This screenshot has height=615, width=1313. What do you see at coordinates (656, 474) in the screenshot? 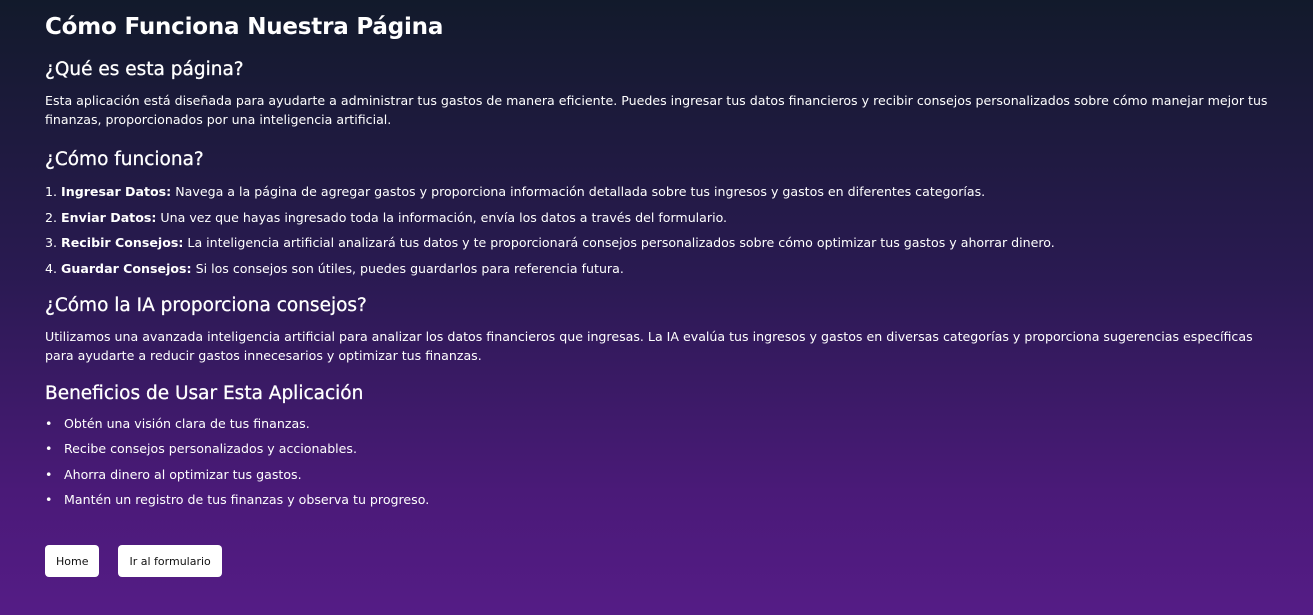
I see `benefit-item: • Ahorra dinero al optimizar tus gastos.` at bounding box center [656, 474].